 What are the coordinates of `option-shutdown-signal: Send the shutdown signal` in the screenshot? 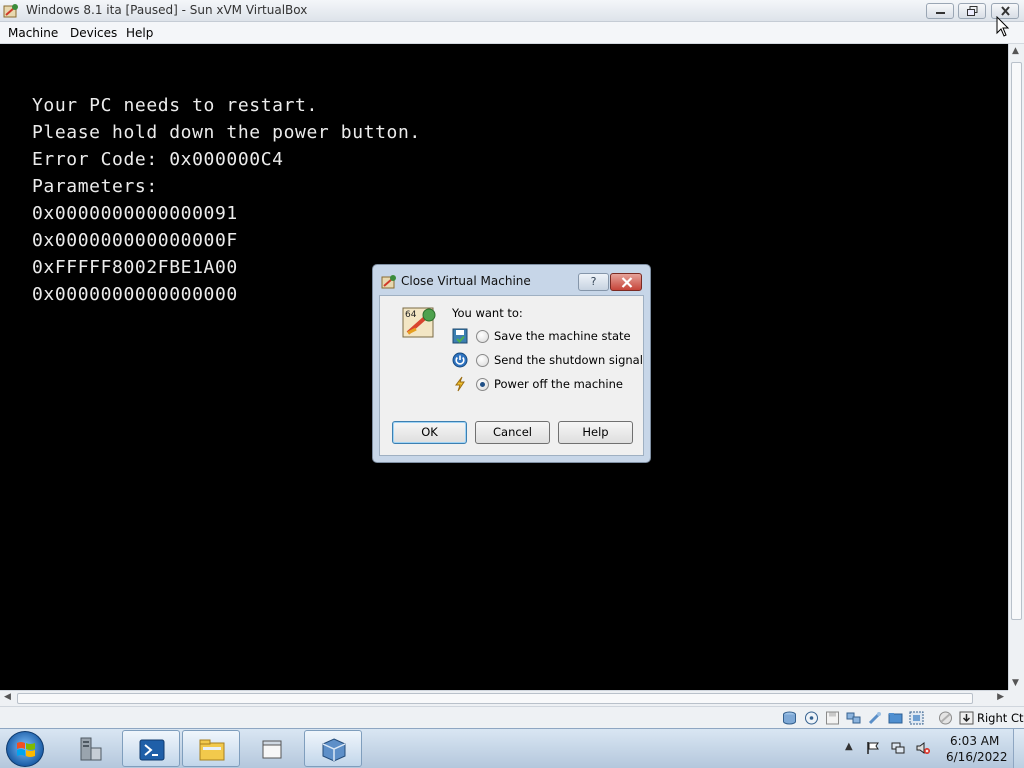 It's located at (547, 361).